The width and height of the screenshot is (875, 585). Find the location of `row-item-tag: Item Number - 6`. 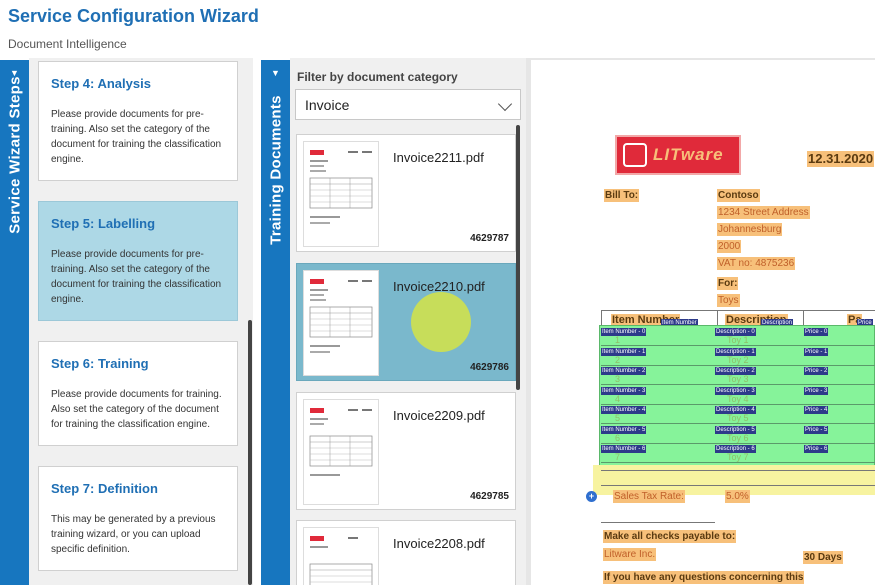

row-item-tag: Item Number - 6 is located at coordinates (624, 449).